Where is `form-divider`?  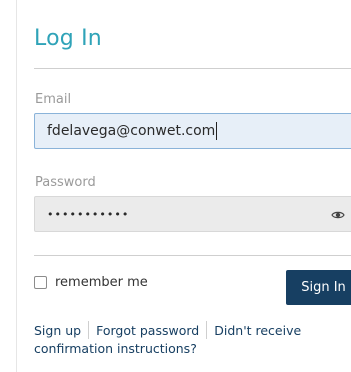 form-divider is located at coordinates (192, 255).